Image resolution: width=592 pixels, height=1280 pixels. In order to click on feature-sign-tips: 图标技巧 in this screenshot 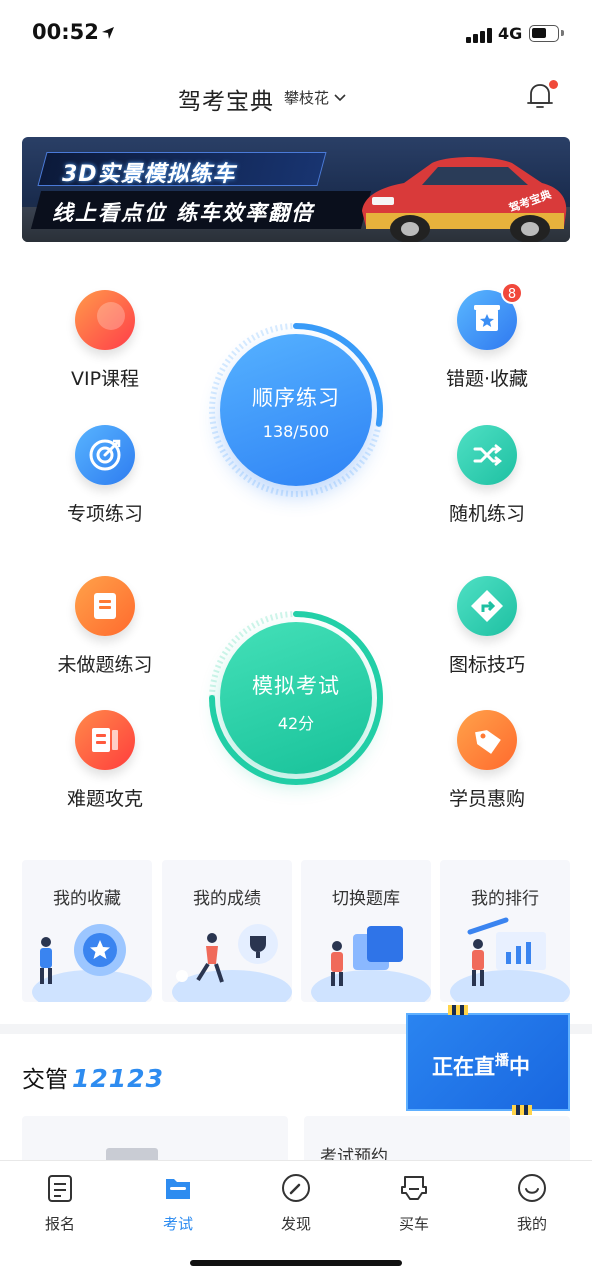, I will do `click(487, 626)`.